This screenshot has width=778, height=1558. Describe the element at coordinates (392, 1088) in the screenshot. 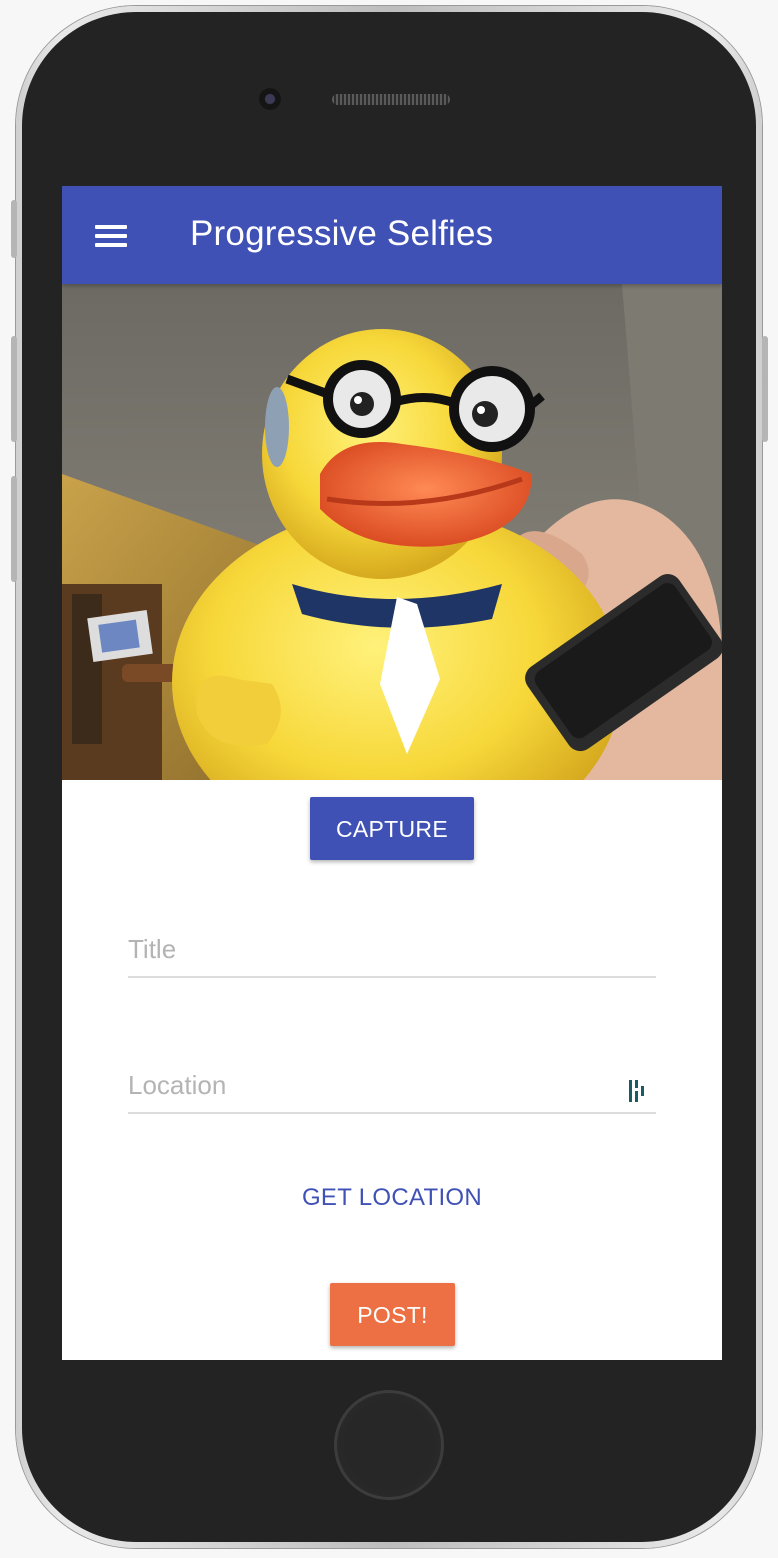

I see `location-input: Location` at that location.